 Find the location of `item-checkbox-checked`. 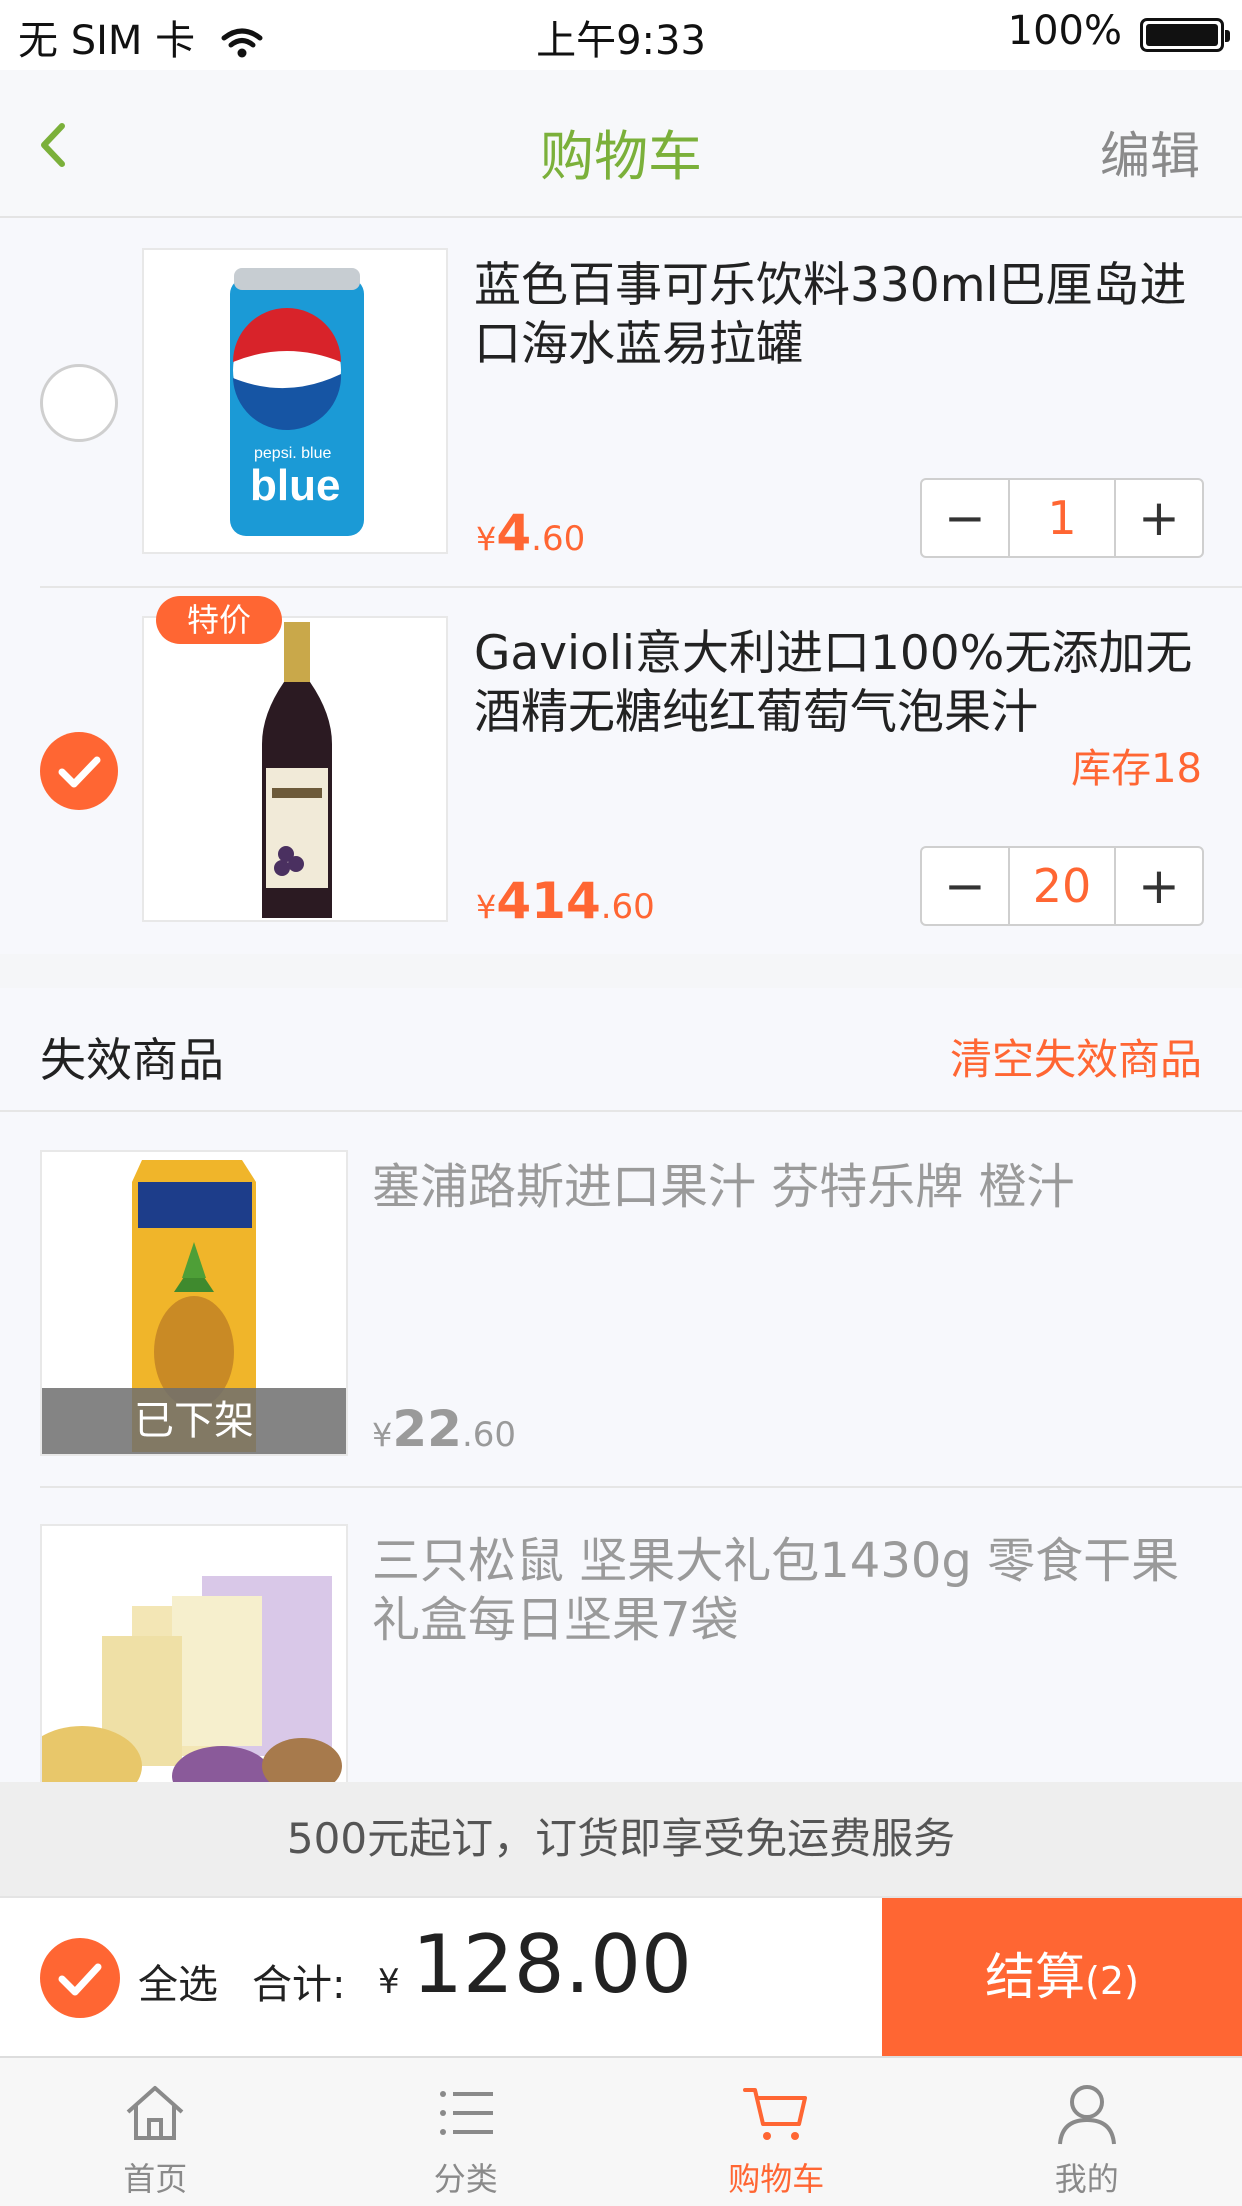

item-checkbox-checked is located at coordinates (79, 771).